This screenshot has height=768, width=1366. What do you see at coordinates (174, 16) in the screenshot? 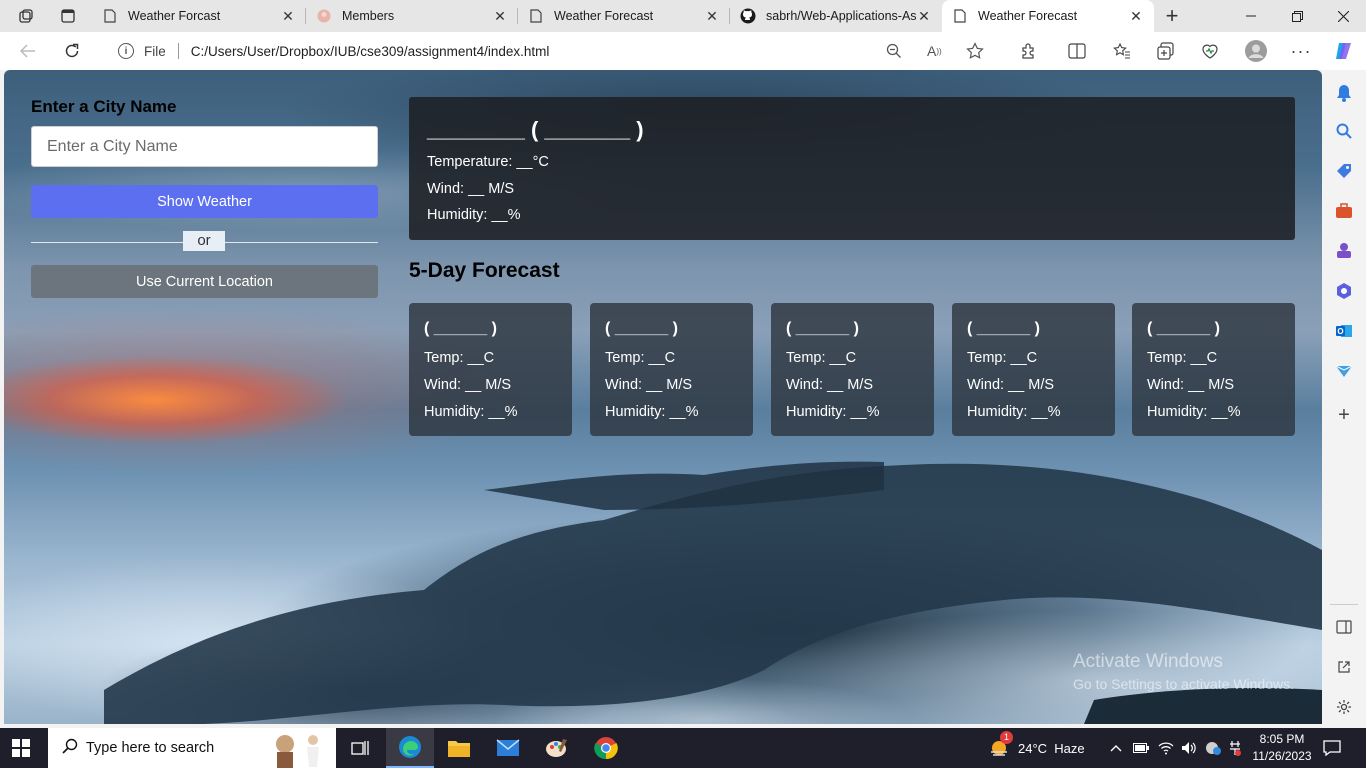
I see `tab-title: Weather Forcast` at bounding box center [174, 16].